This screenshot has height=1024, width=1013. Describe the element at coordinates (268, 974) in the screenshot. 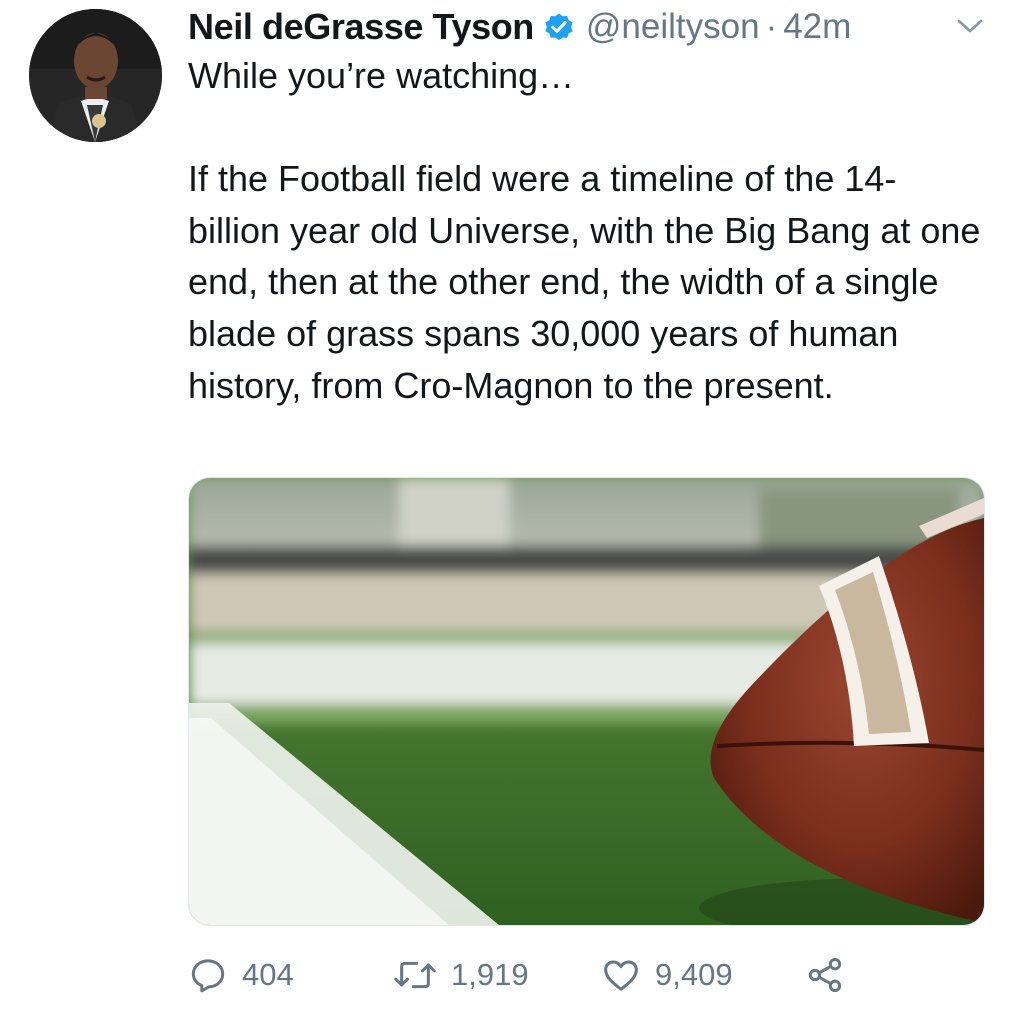

I see `reply-count: 404` at that location.